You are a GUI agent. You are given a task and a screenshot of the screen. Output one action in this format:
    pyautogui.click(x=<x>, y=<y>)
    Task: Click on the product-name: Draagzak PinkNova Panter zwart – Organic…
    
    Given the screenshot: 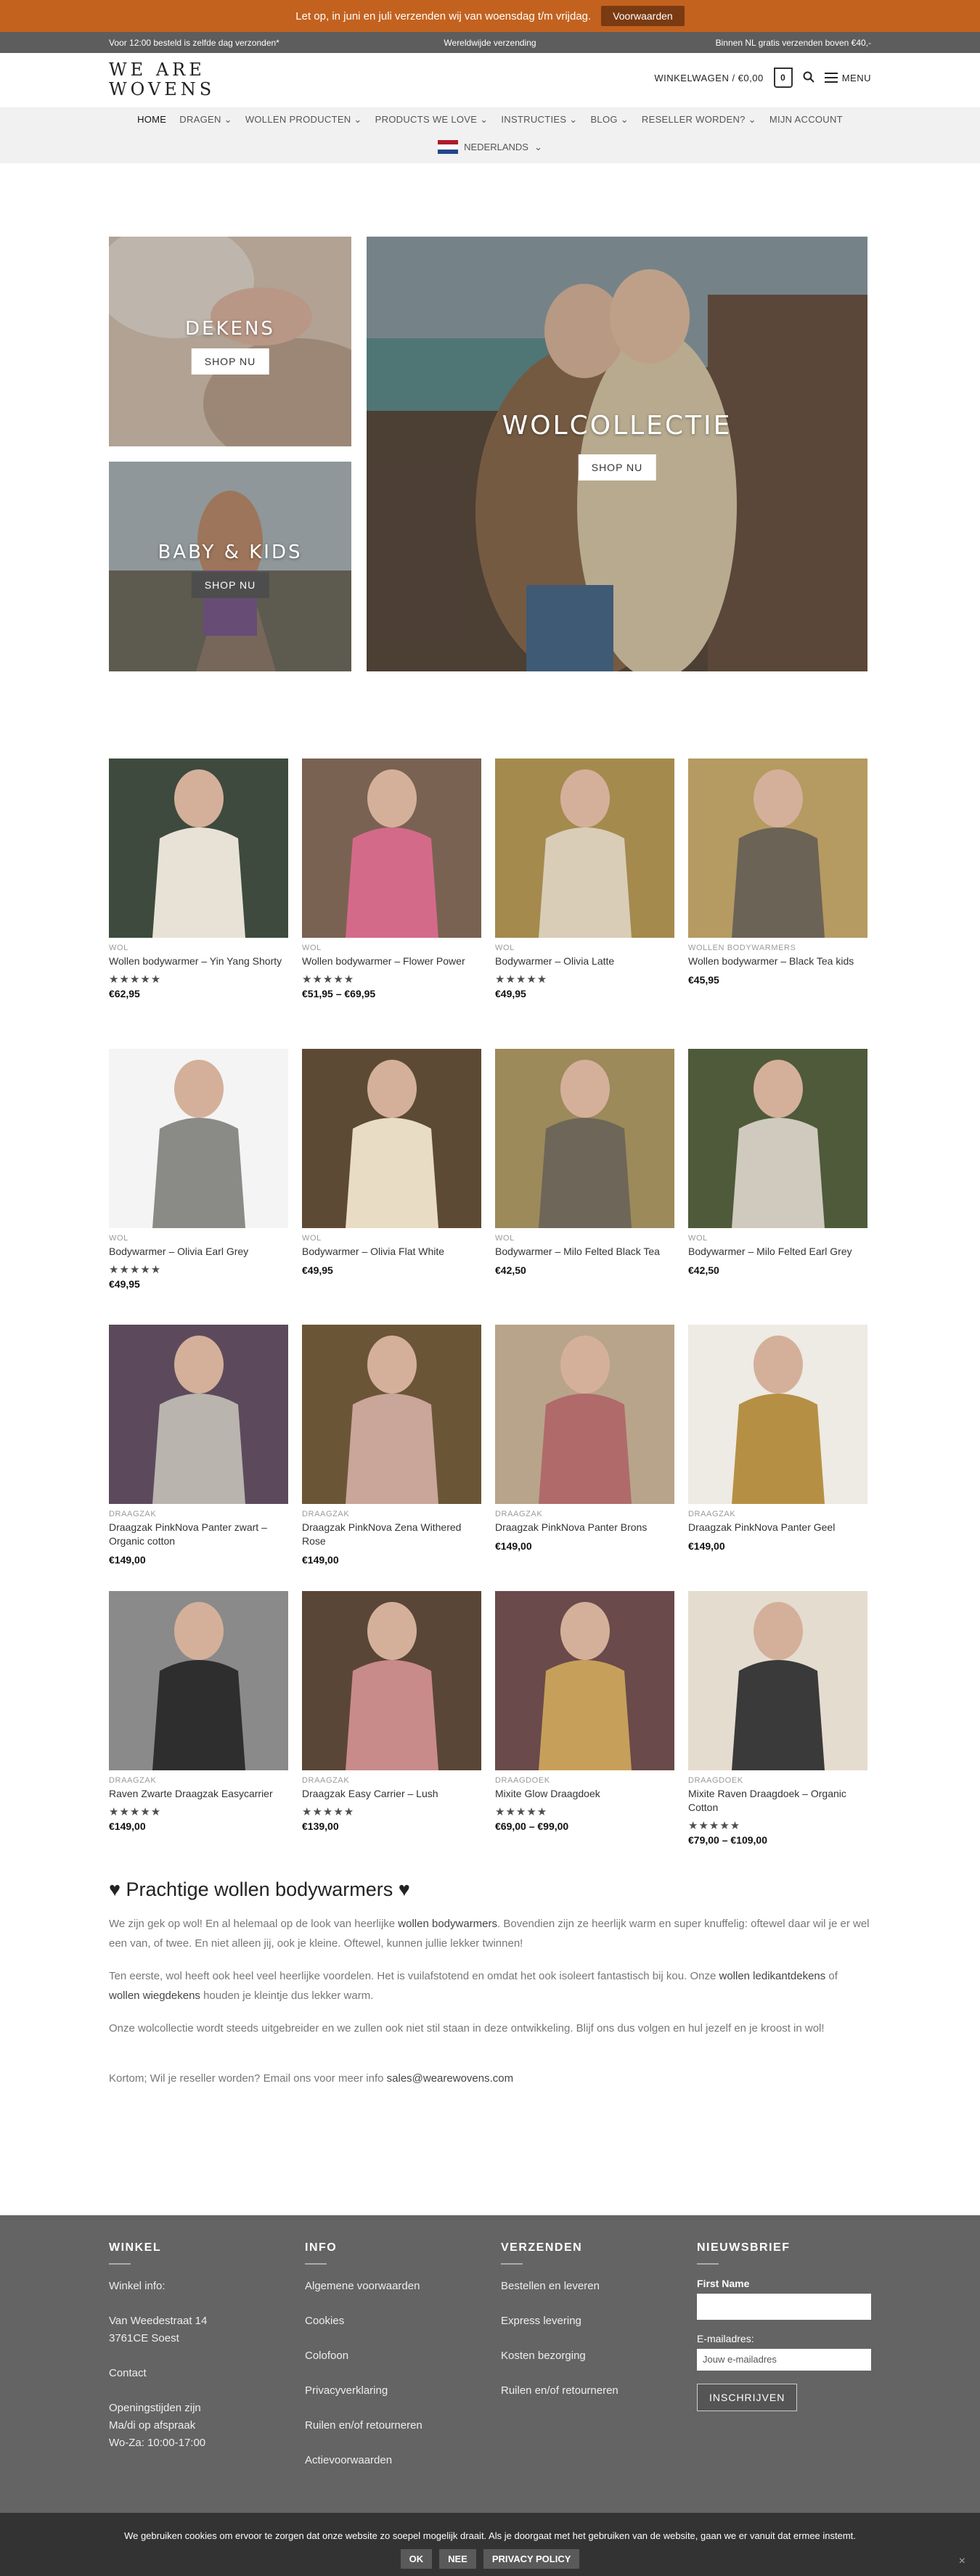 What is the action you would take?
    pyautogui.click(x=199, y=1535)
    